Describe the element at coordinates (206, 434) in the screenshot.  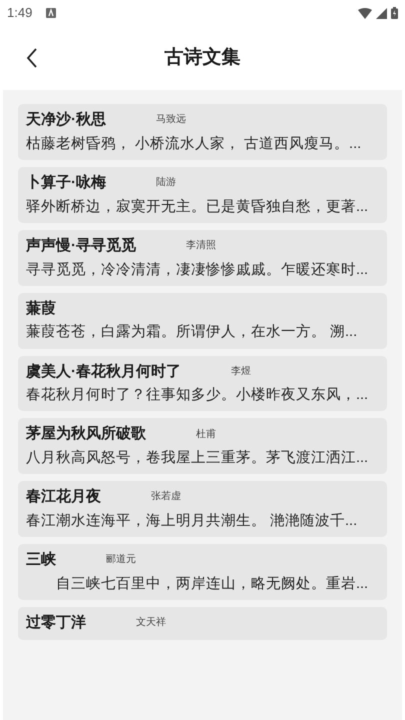
I see `poem-author: 杜甫` at that location.